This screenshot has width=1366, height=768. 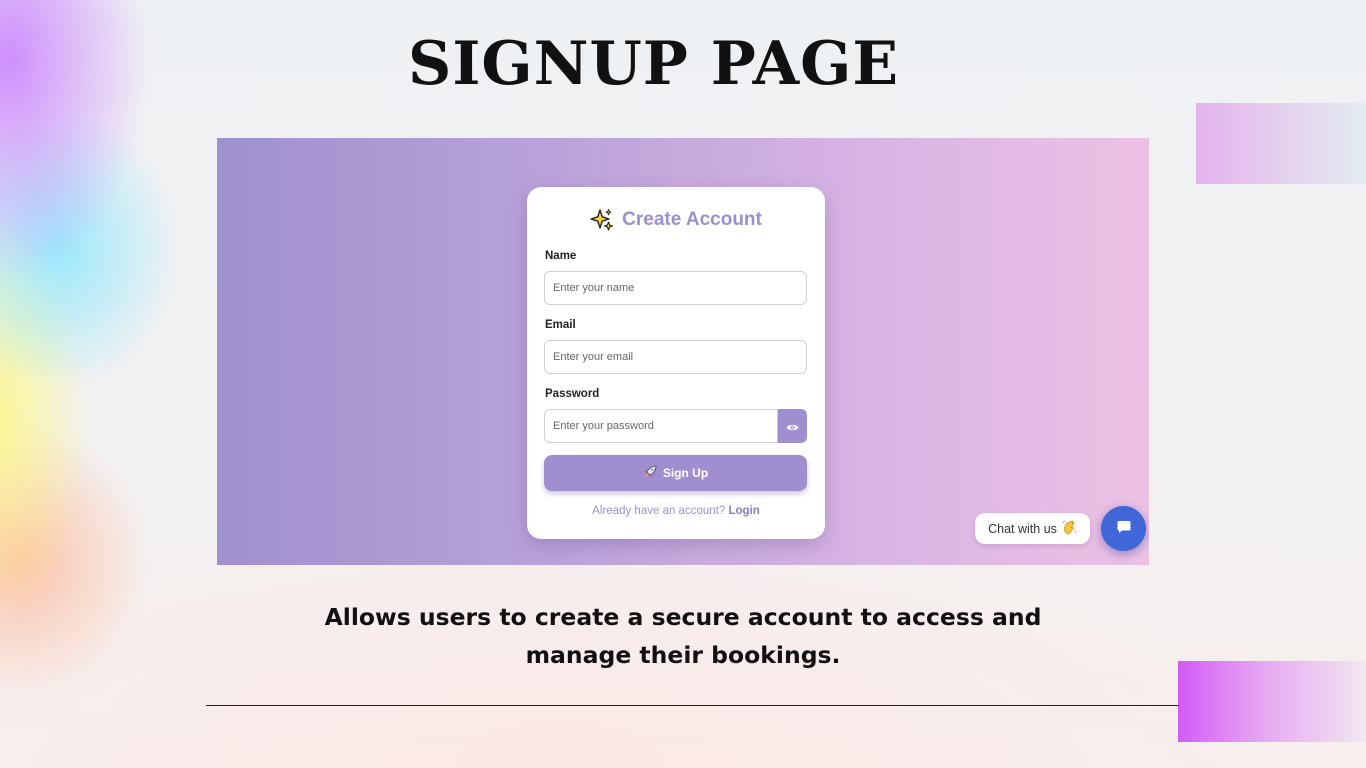 I want to click on email-label: Email, so click(x=560, y=325).